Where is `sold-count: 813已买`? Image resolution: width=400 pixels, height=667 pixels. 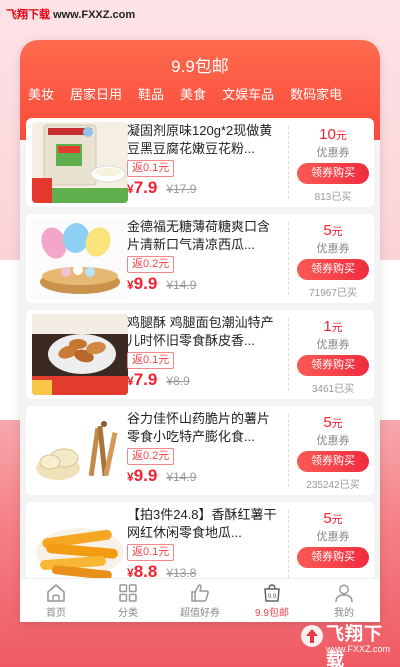
sold-count: 813已买 is located at coordinates (333, 197).